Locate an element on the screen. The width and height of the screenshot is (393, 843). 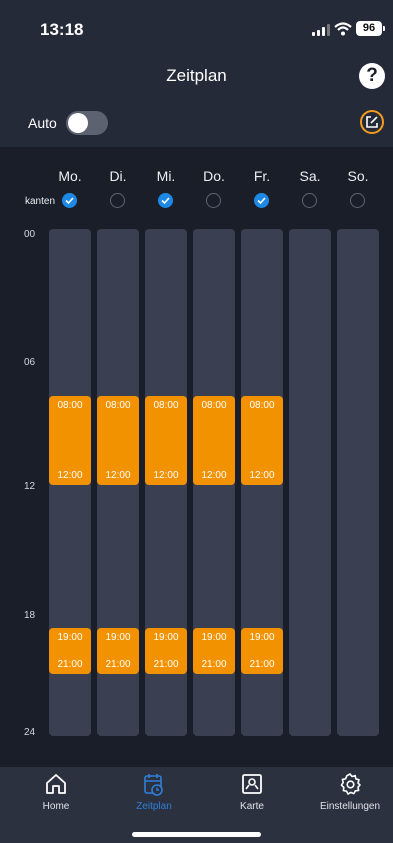
tab-zeitplan: Zeitplan is located at coordinates (154, 797).